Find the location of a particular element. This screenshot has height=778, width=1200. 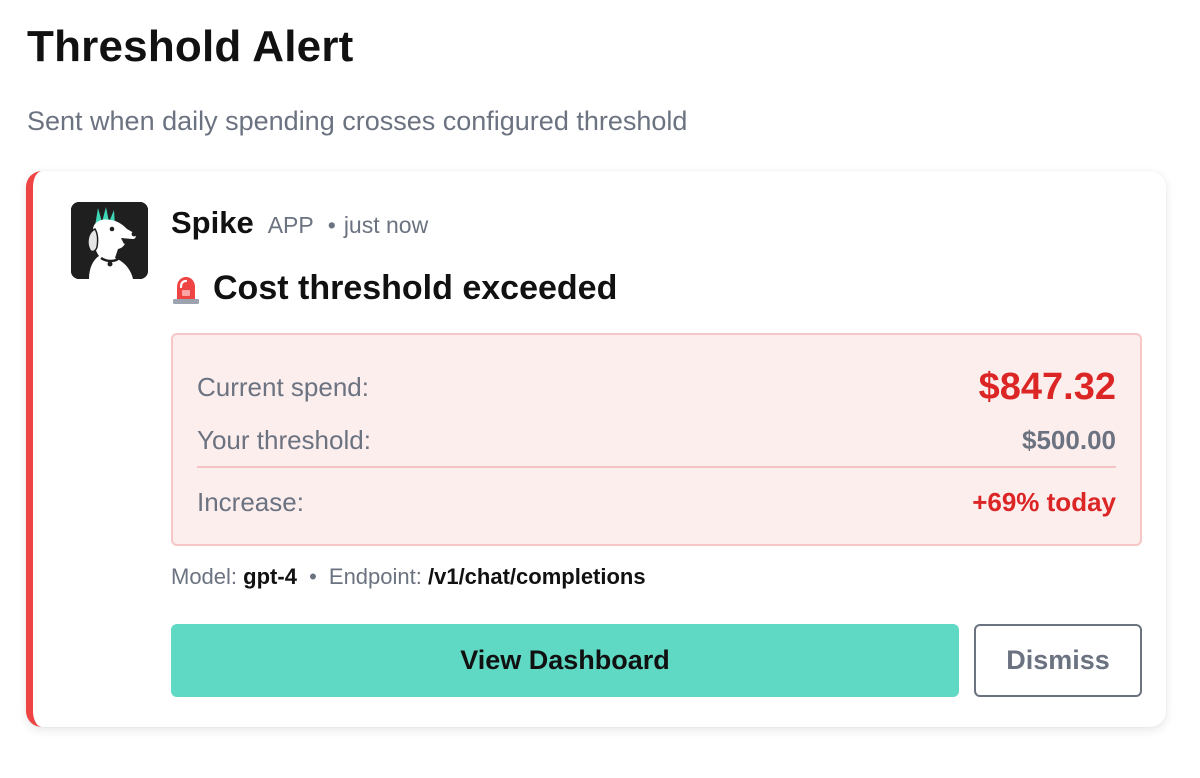

model-value: gpt-4 is located at coordinates (270, 576).